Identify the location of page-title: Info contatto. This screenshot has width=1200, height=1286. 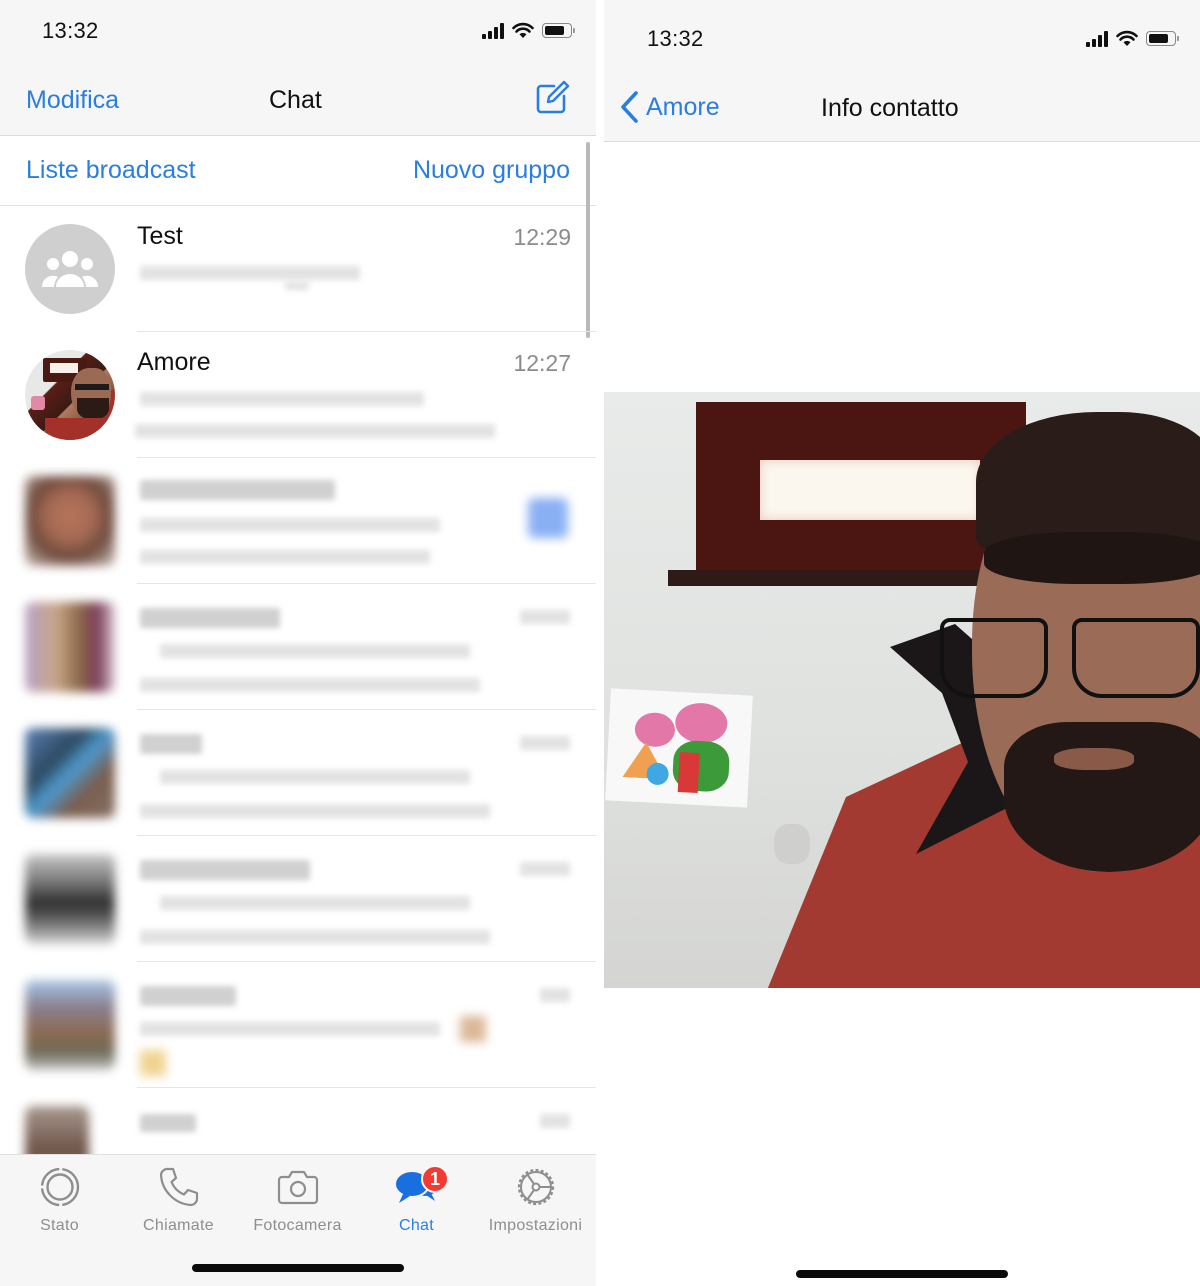
(890, 108).